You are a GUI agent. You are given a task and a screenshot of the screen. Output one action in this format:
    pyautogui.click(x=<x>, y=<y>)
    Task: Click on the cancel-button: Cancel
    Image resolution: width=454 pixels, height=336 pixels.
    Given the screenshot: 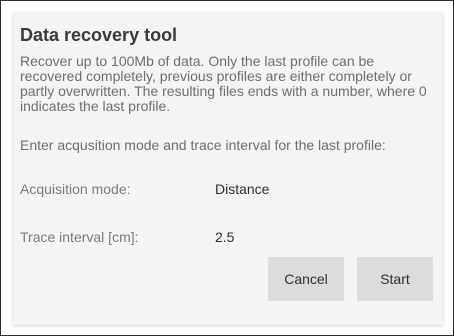 What is the action you would take?
    pyautogui.click(x=306, y=279)
    